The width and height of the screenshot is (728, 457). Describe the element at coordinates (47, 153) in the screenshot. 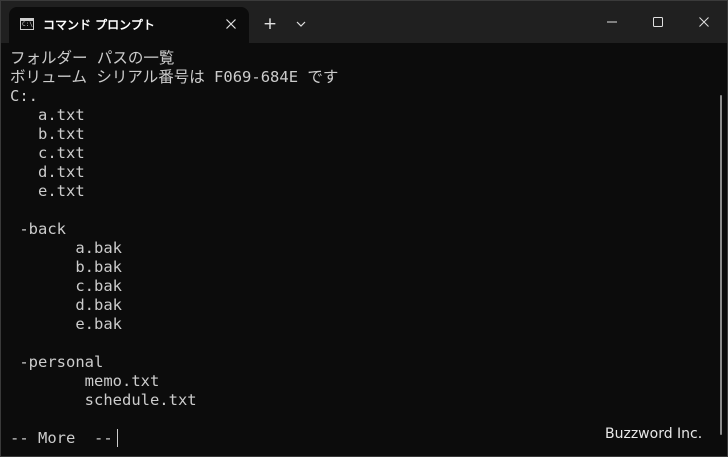

I see `output-line: c.txt` at that location.